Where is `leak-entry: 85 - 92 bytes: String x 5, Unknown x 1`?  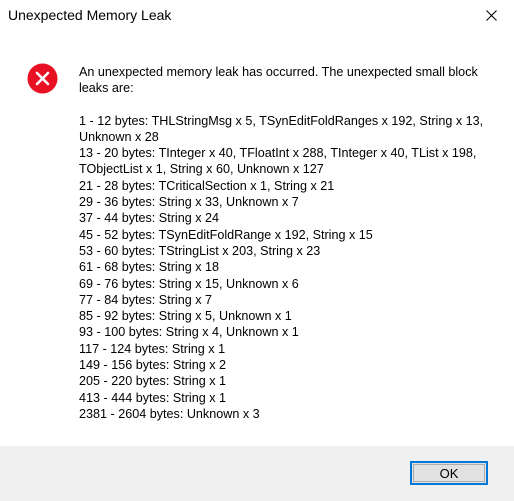
leak-entry: 85 - 92 bytes: String x 5, Unknown x 1 is located at coordinates (185, 316).